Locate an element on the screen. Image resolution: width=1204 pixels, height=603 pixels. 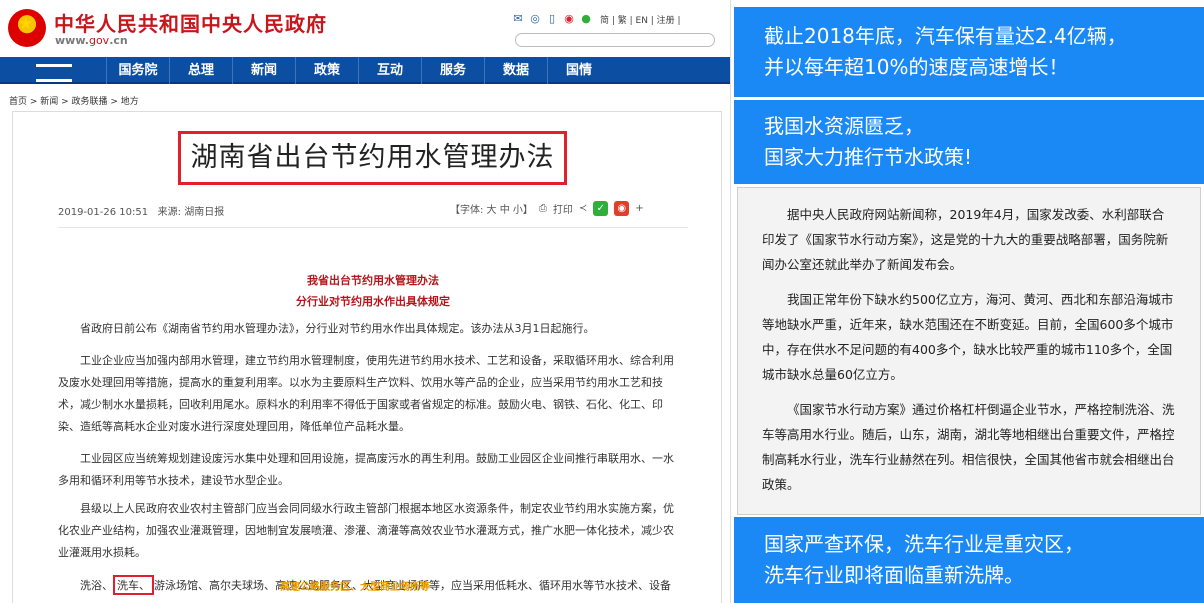
nav-item-shuju: 数据 is located at coordinates (515, 70).